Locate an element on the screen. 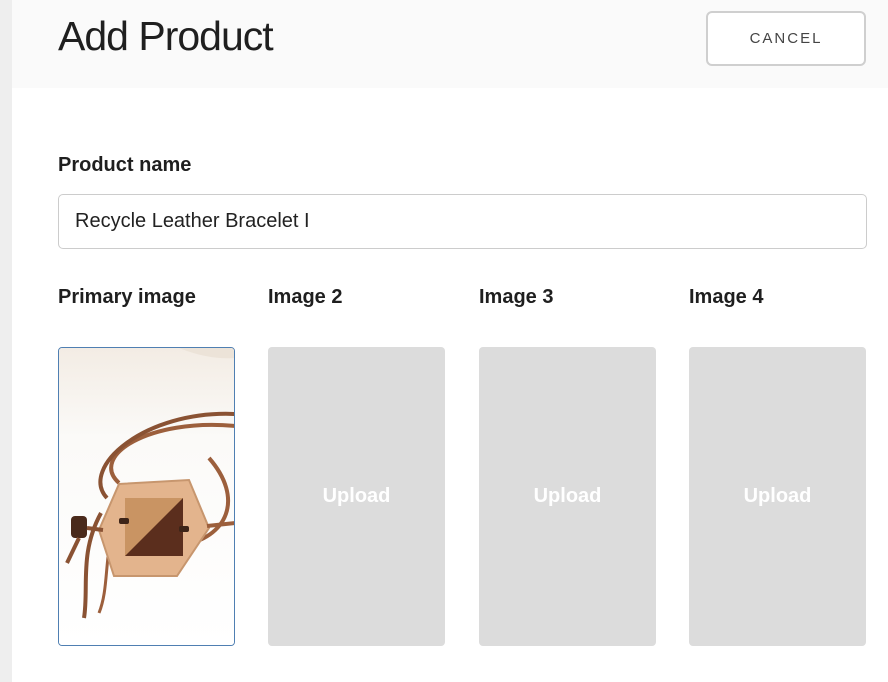 The width and height of the screenshot is (888, 682). image-4-upload-slot: Upload is located at coordinates (777, 496).